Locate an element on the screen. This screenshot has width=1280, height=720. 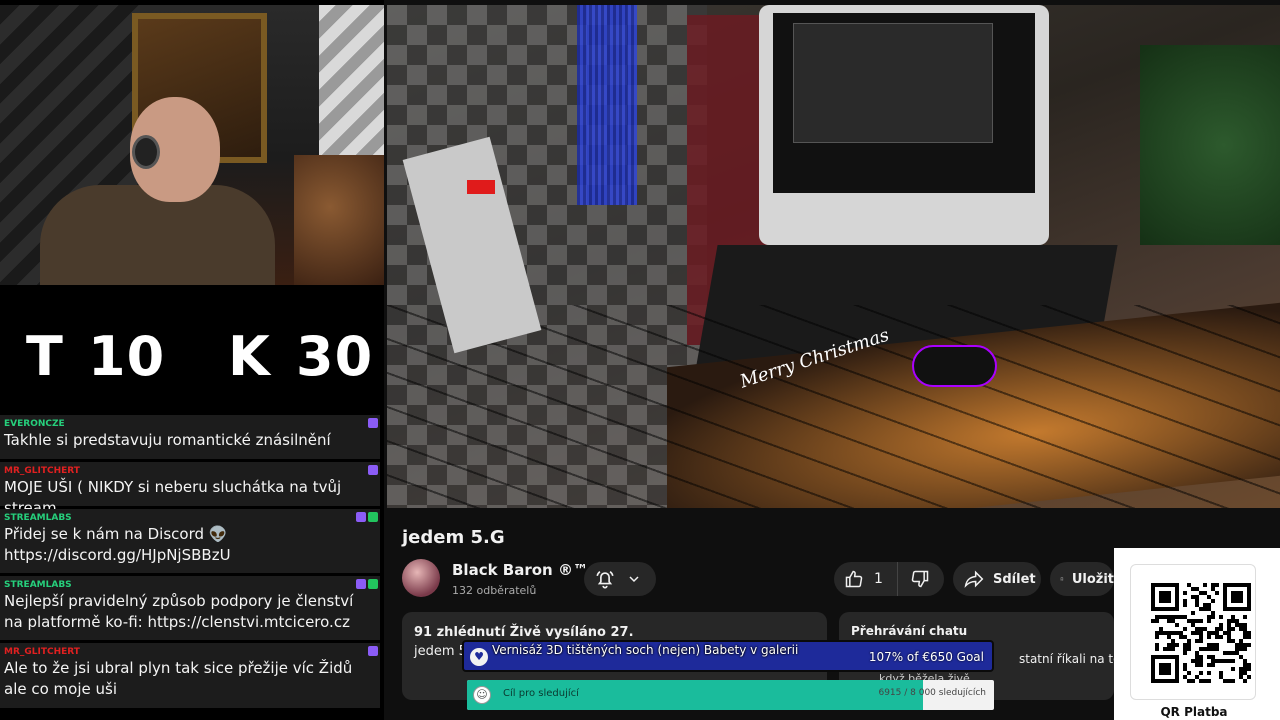
follower-goal-value: 6915 / 8 000 sledujících is located at coordinates (932, 693).